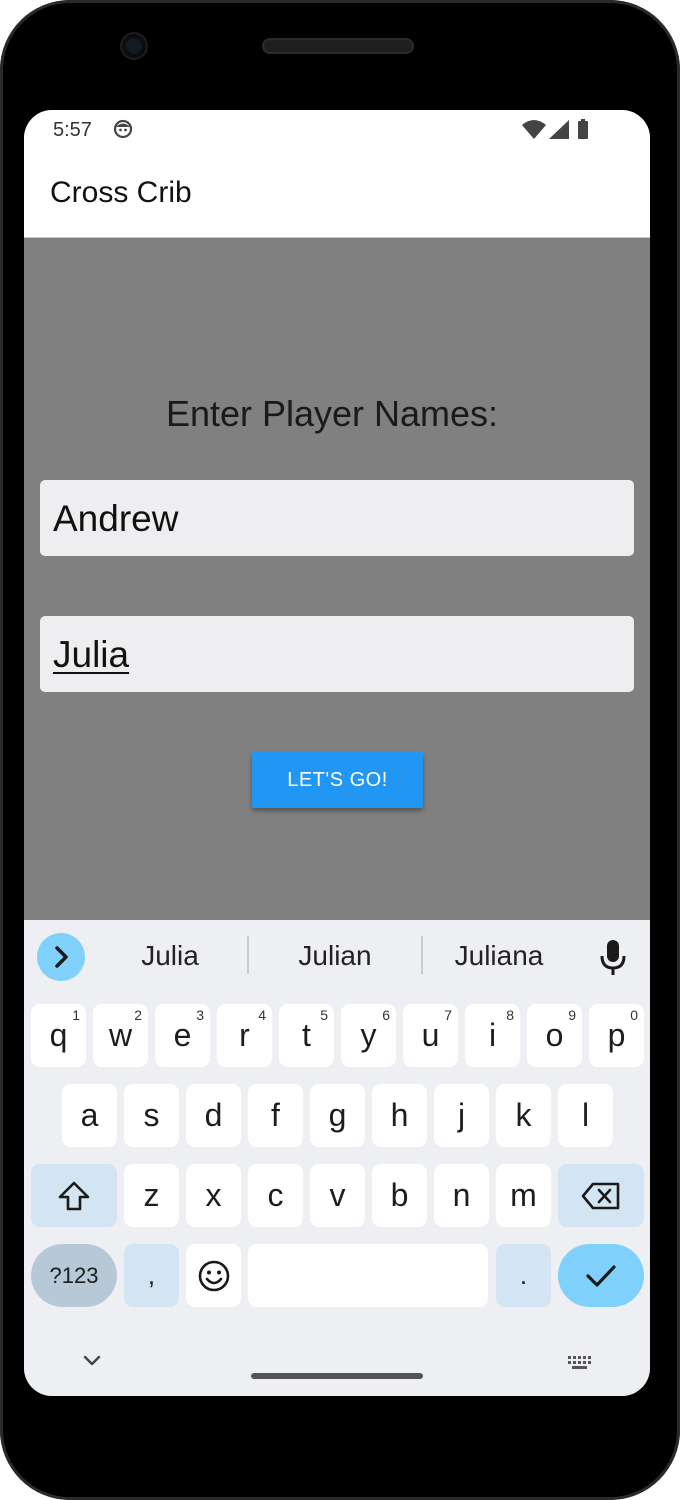  I want to click on expand-toolbar-button, so click(61, 957).